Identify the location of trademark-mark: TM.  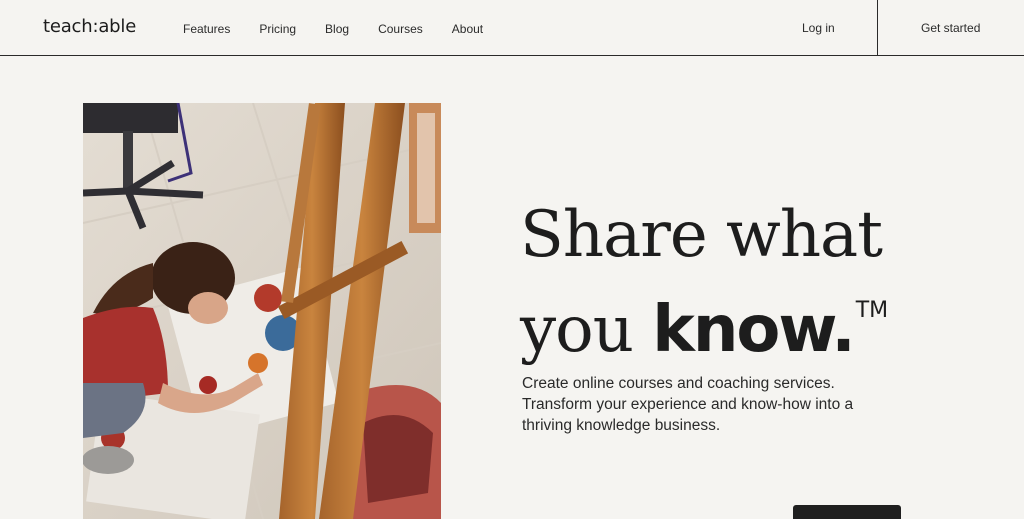
(872, 310).